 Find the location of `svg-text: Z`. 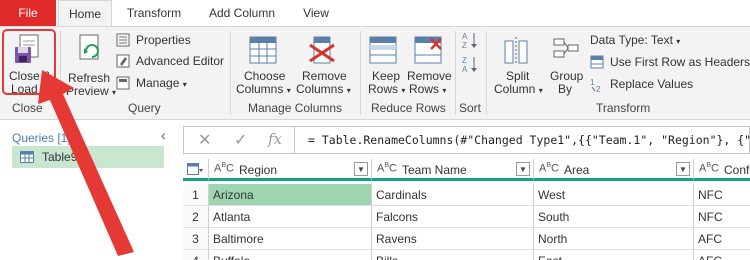

svg-text: Z is located at coordinates (464, 45).